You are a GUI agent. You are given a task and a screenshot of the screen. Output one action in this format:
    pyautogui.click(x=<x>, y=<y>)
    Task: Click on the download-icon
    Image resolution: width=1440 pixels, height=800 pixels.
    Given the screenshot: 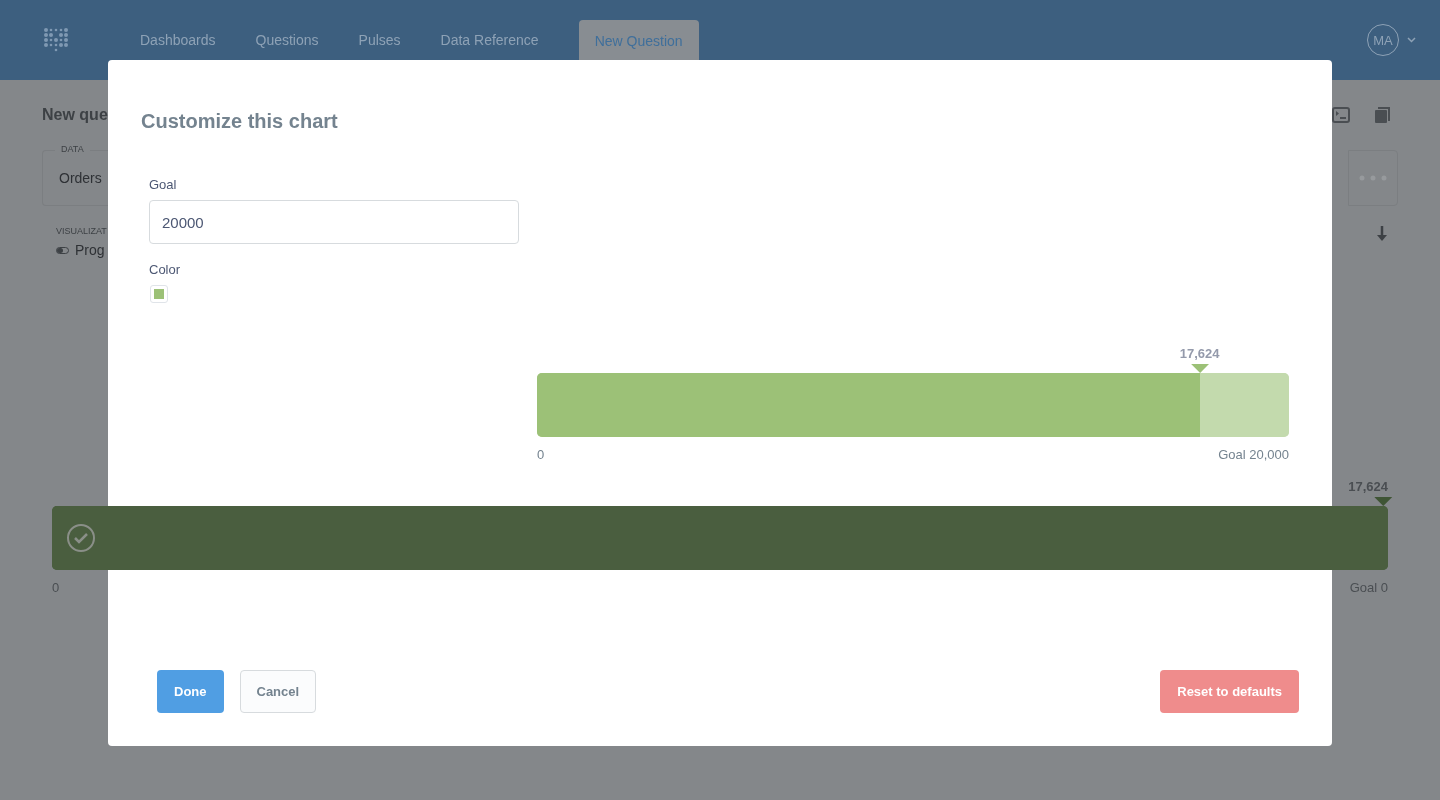 What is the action you would take?
    pyautogui.click(x=1382, y=234)
    